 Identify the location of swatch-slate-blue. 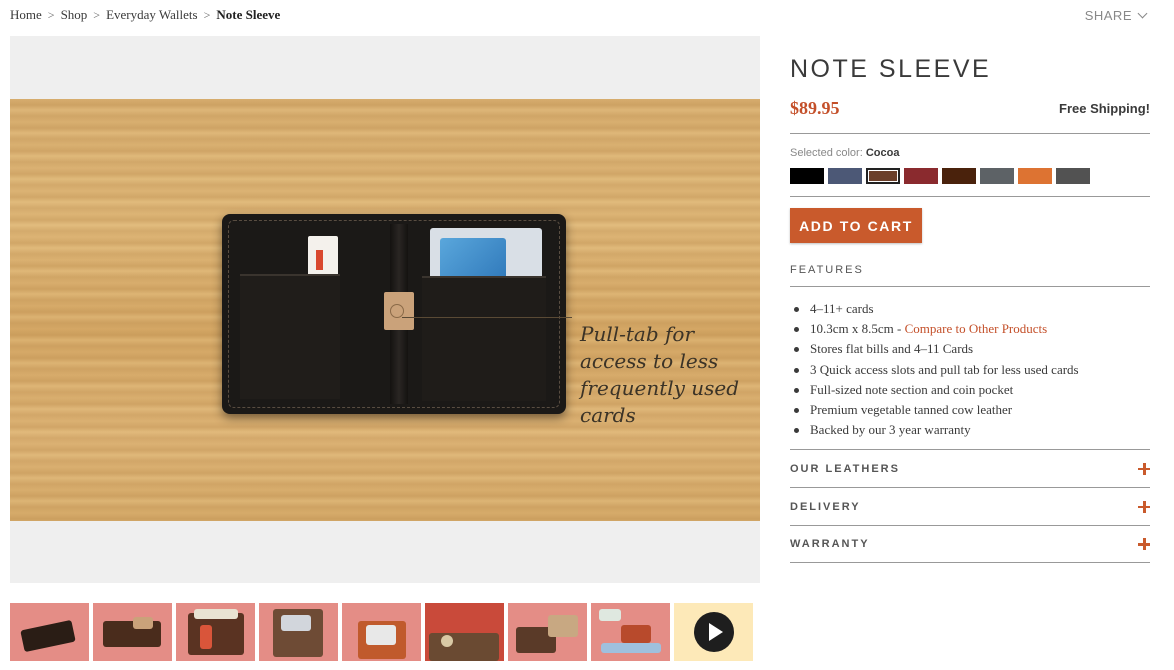
(845, 176).